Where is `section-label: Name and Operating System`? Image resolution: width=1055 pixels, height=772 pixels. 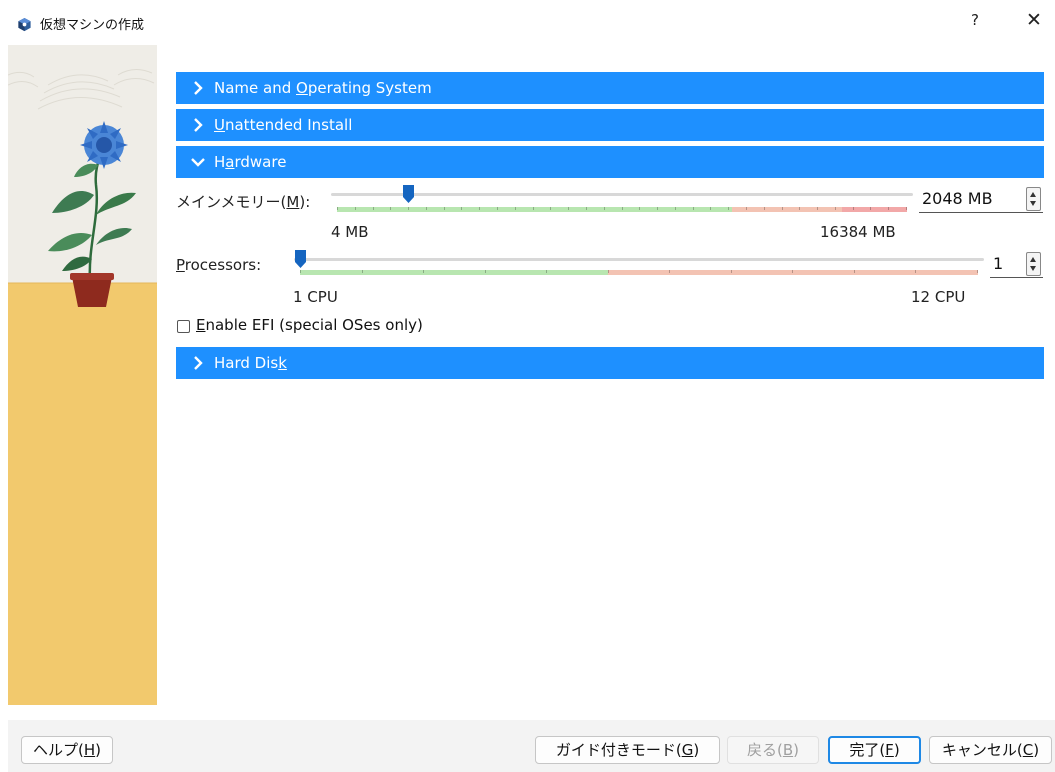
section-label: Name and Operating System is located at coordinates (323, 88).